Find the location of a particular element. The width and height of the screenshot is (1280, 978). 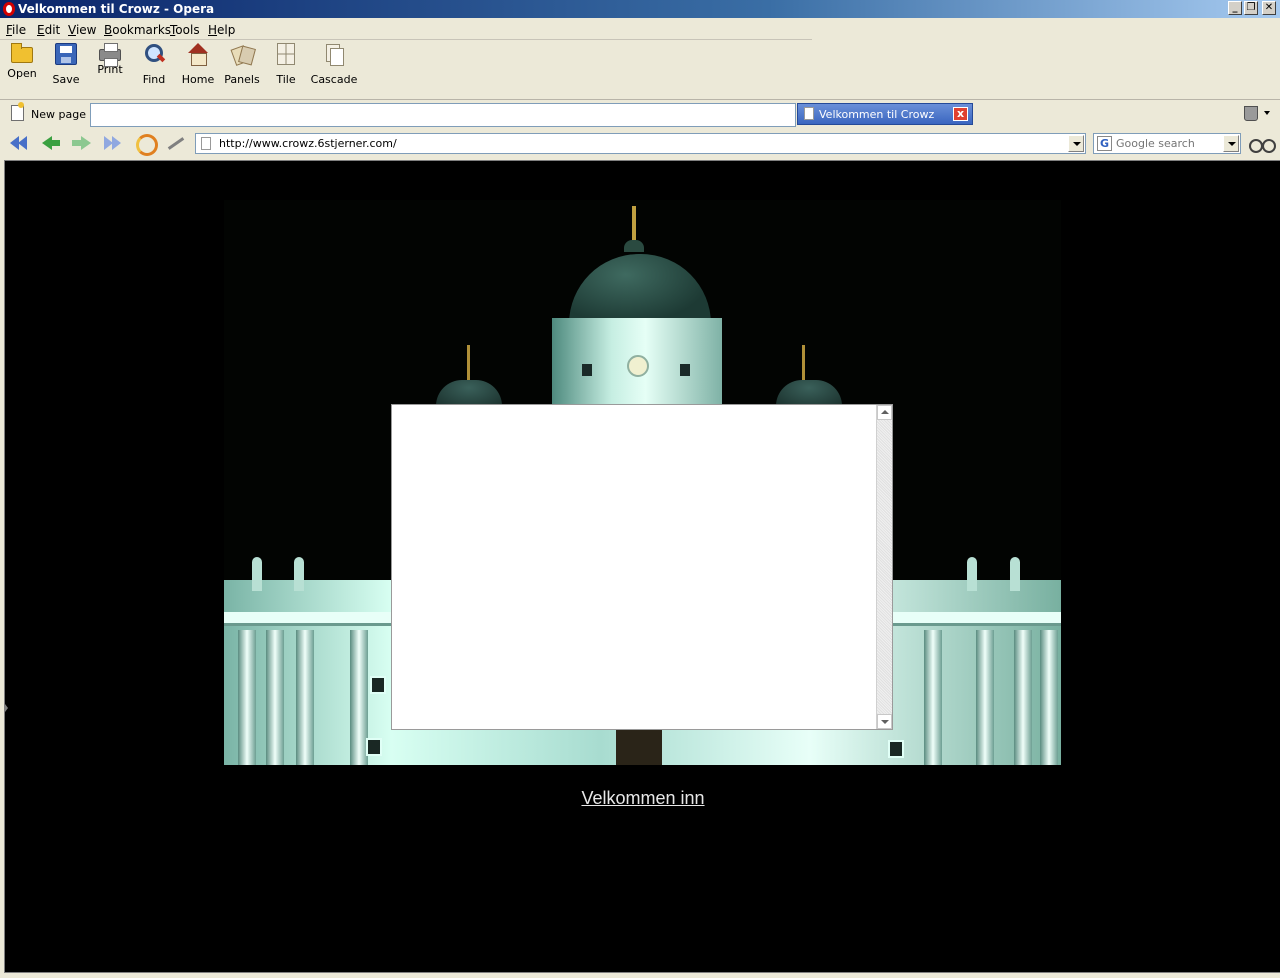

search-dropdown-icon is located at coordinates (1231, 143).